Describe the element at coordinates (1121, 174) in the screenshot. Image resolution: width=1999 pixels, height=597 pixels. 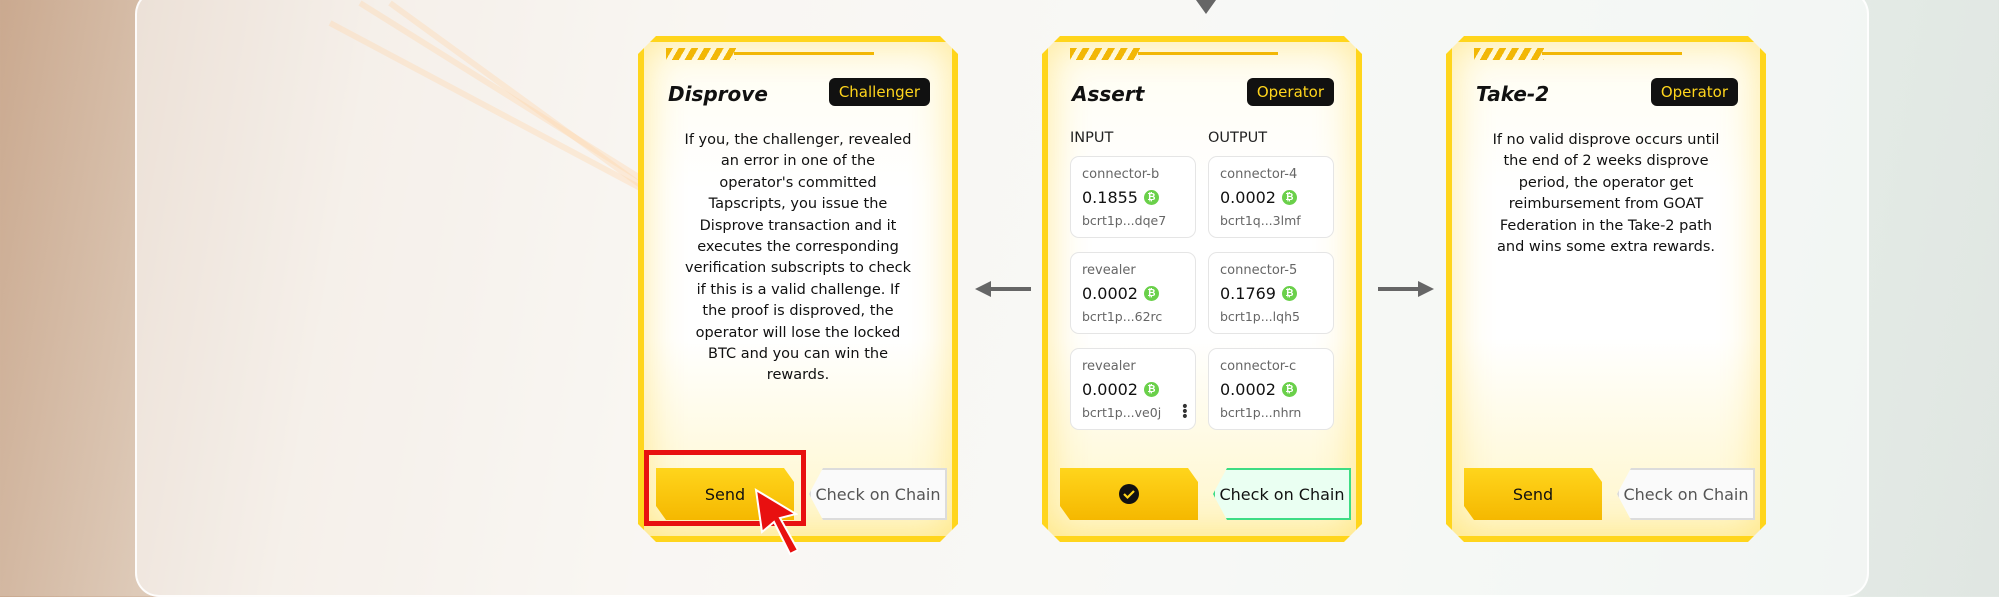
I see `io-name: connector-b` at that location.